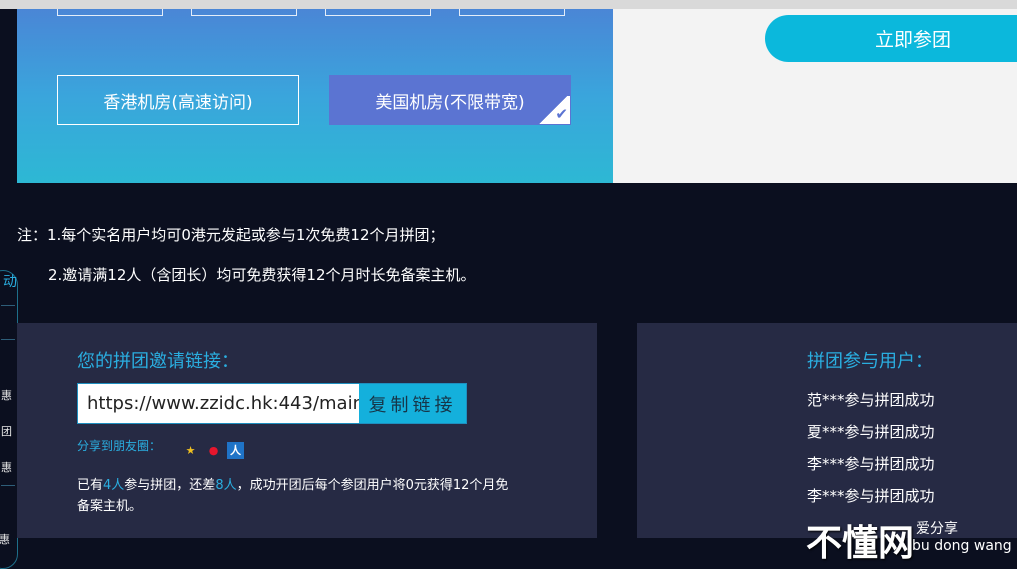  Describe the element at coordinates (114, 485) in the screenshot. I see `joined-count: 4人` at that location.